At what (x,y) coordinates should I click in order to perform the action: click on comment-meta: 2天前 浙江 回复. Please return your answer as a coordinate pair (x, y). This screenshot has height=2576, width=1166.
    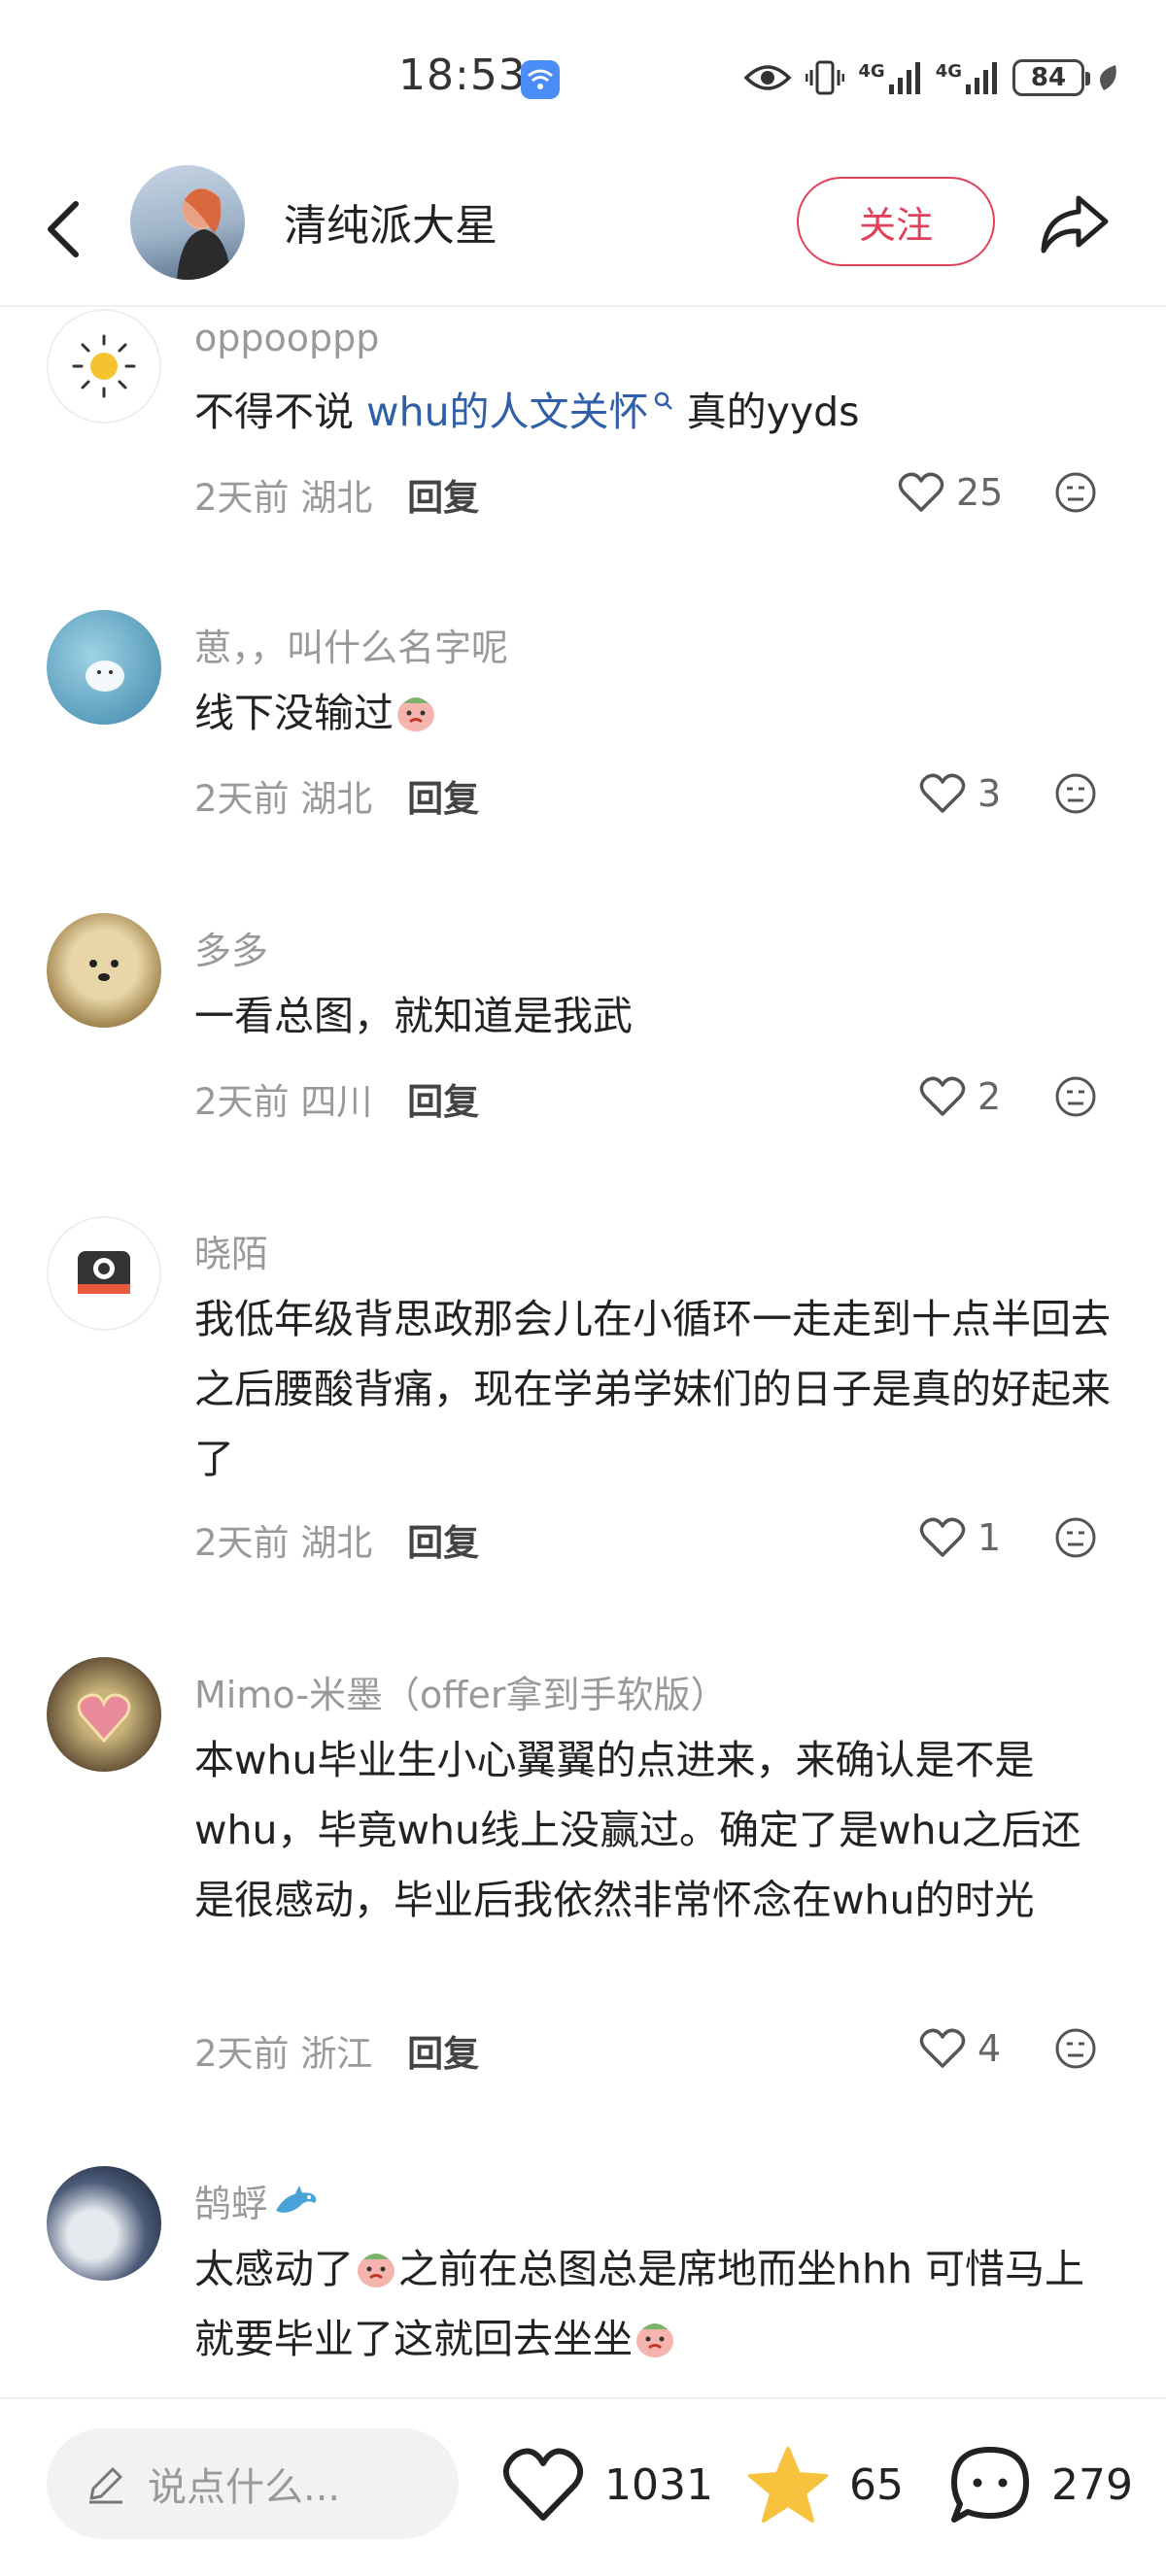
    Looking at the image, I should click on (336, 2050).